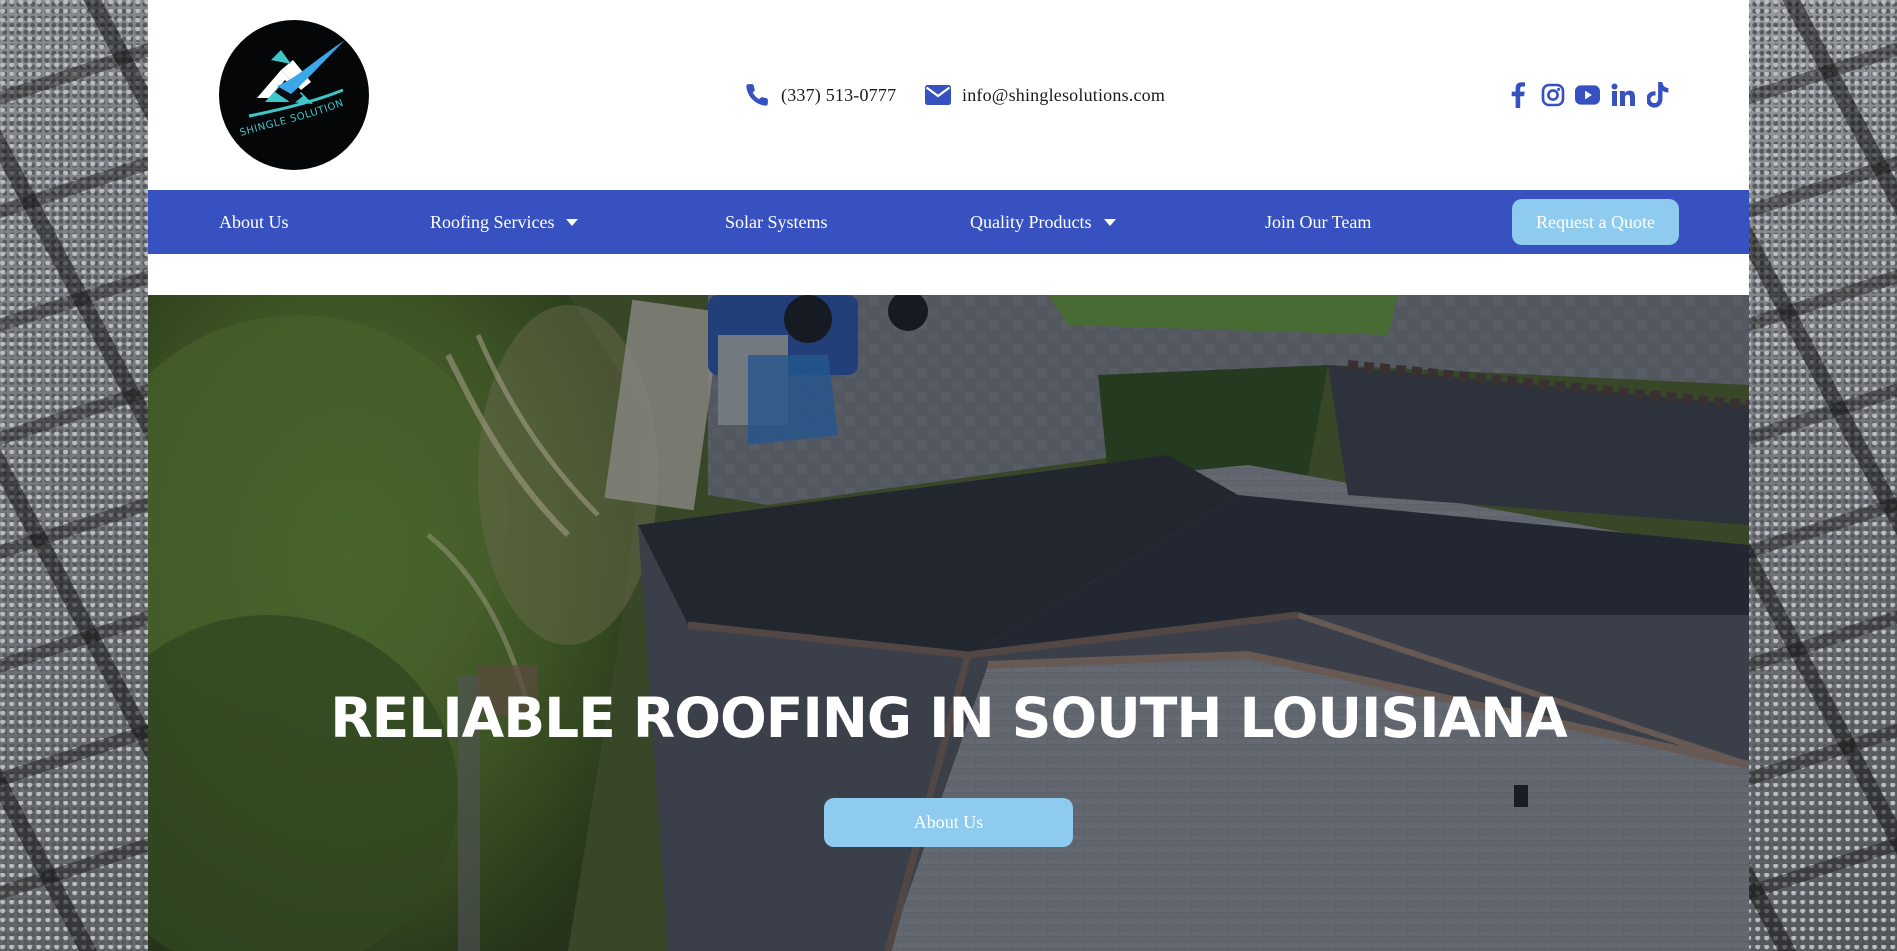  I want to click on nav-roofing-services: Roofing Services, so click(504, 222).